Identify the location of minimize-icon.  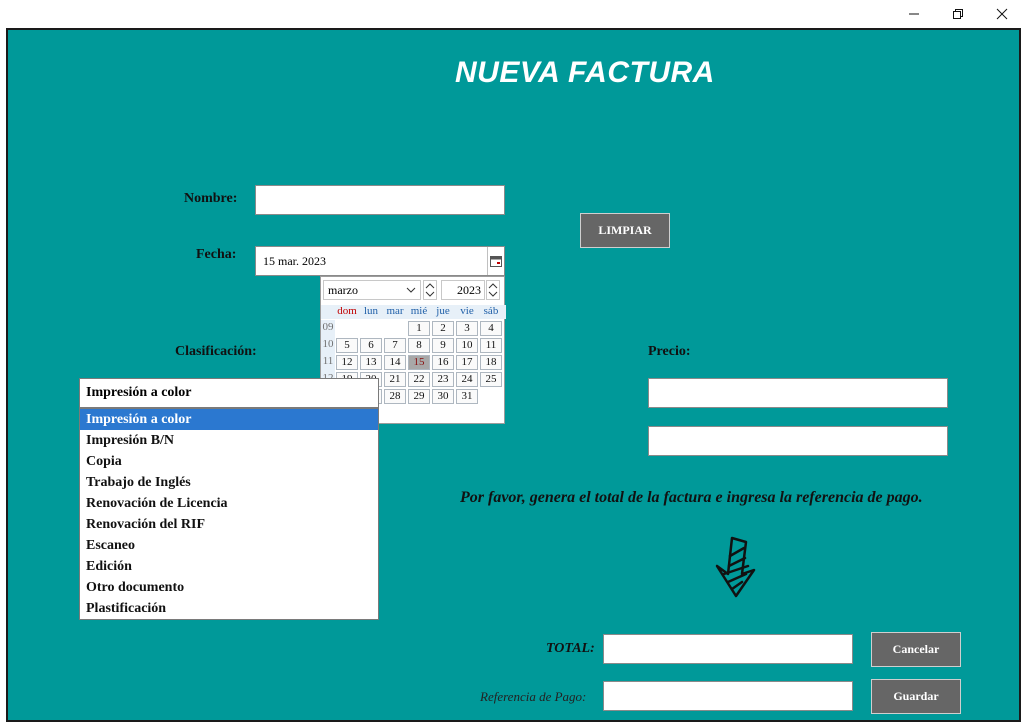
(914, 14).